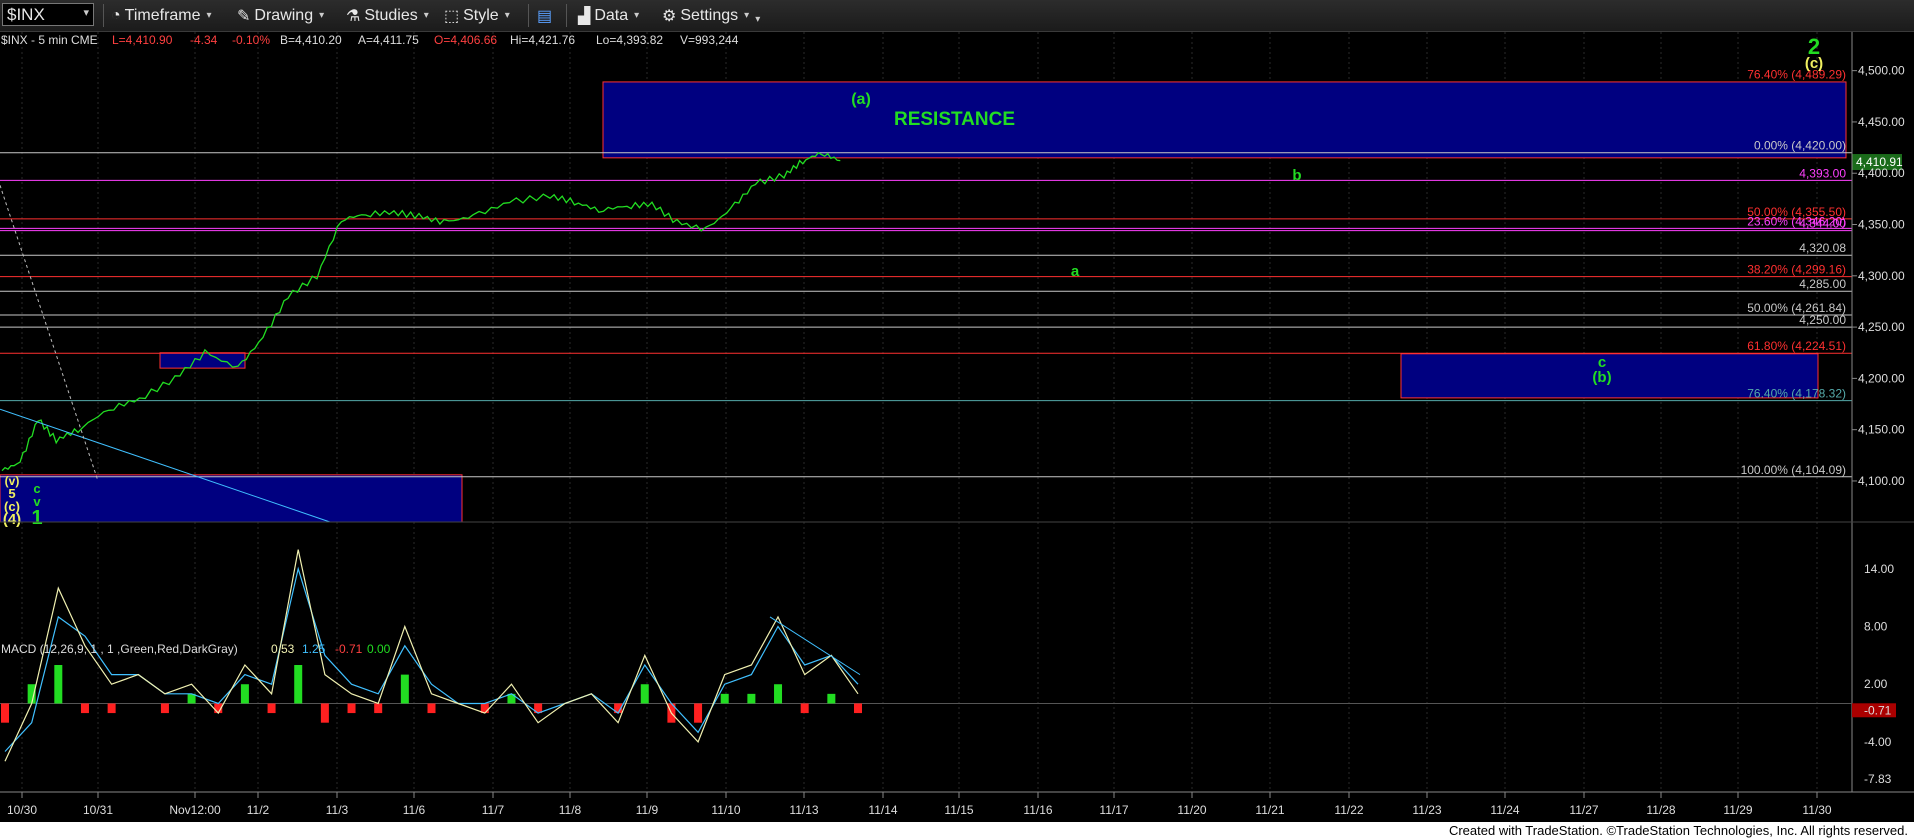 This screenshot has width=1914, height=840. I want to click on level-label: 4,320.08, so click(1822, 248).